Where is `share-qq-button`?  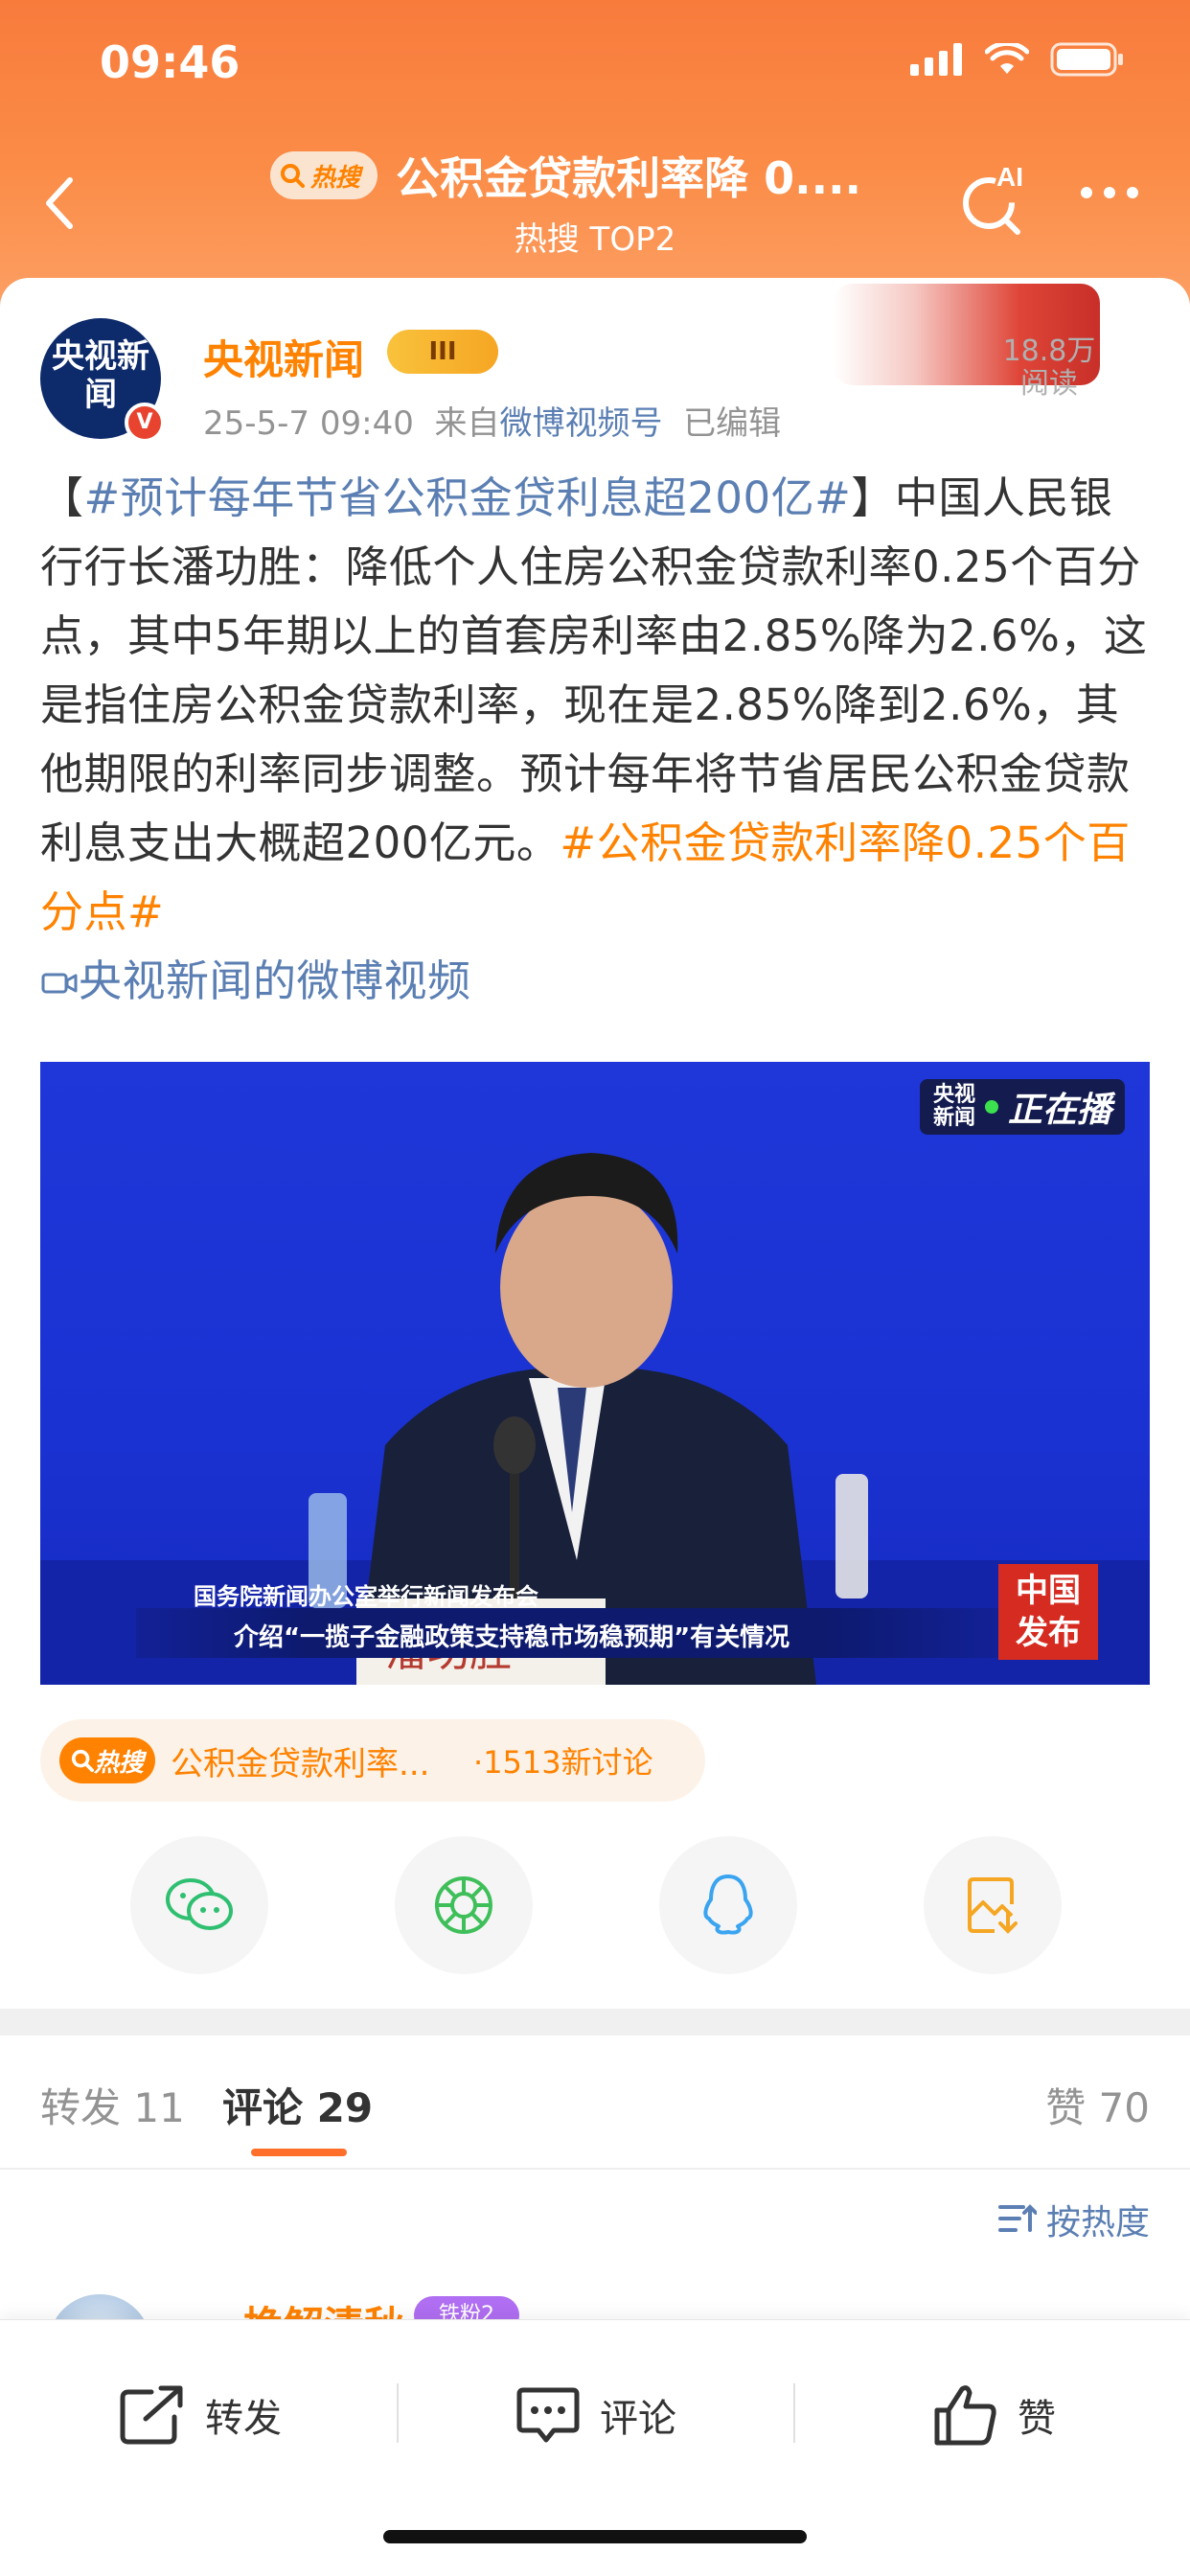 share-qq-button is located at coordinates (728, 1905).